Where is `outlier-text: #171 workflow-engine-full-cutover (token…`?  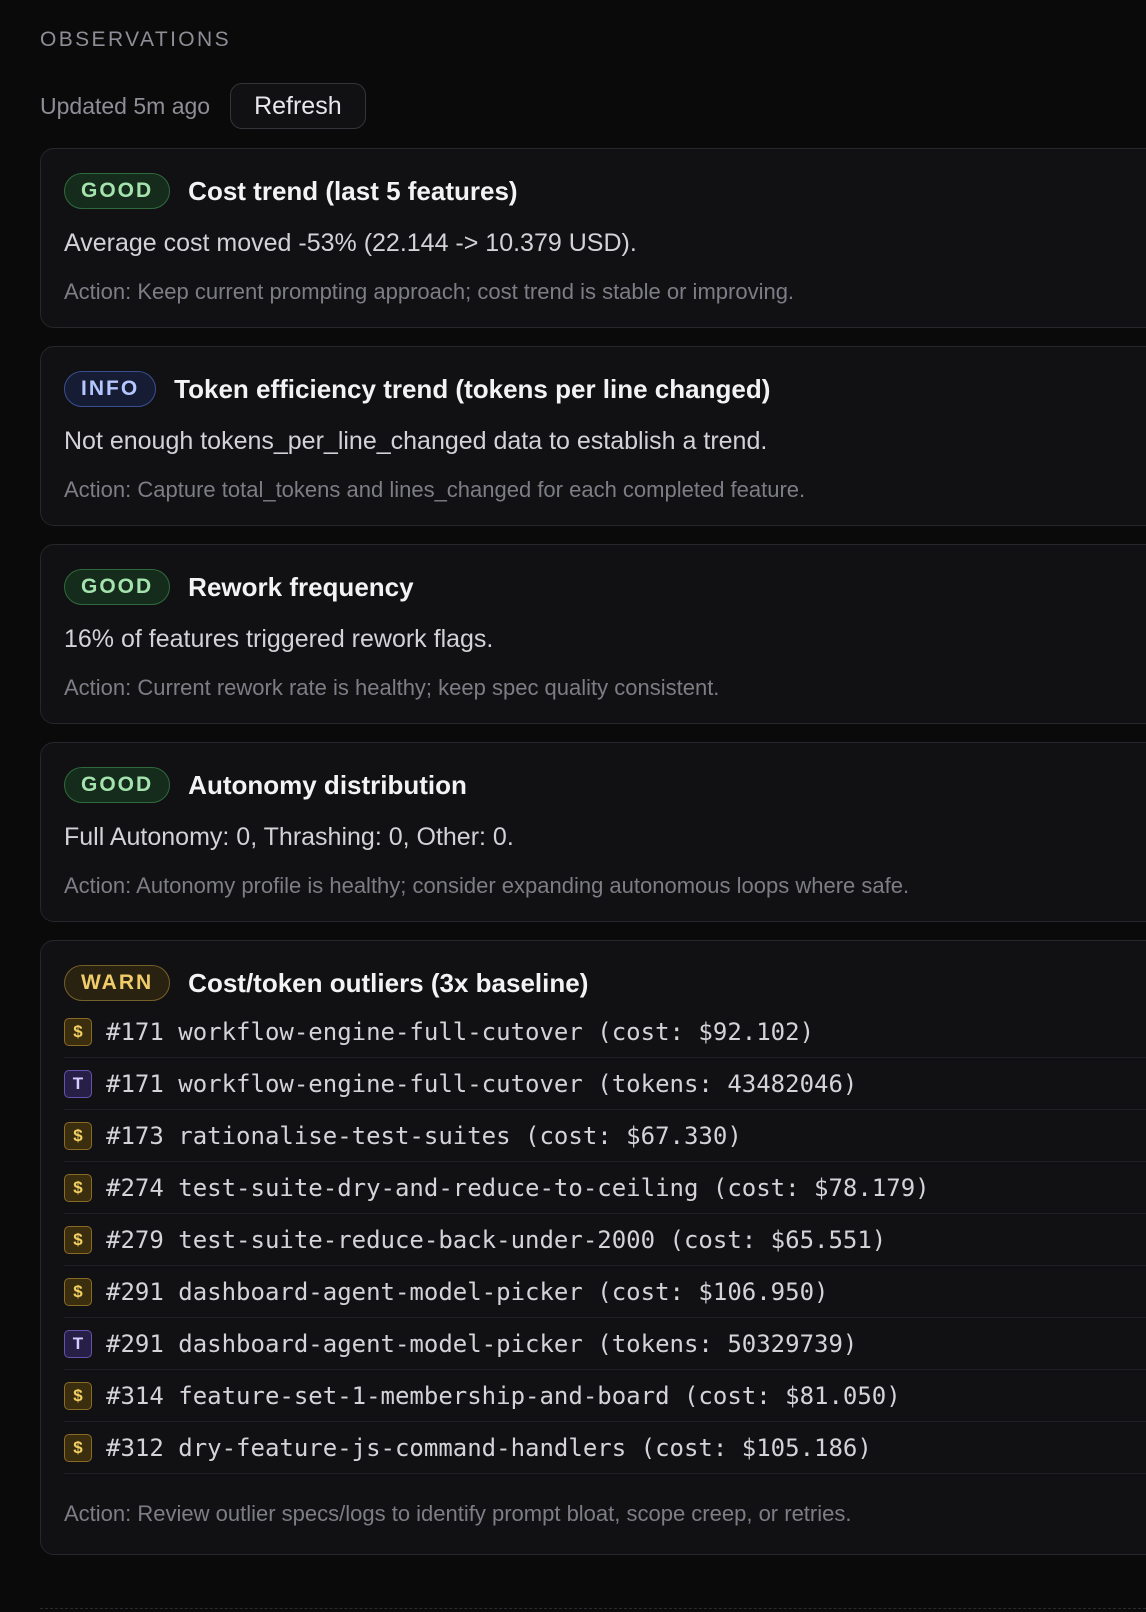 outlier-text: #171 workflow-engine-full-cutover (token… is located at coordinates (482, 1083).